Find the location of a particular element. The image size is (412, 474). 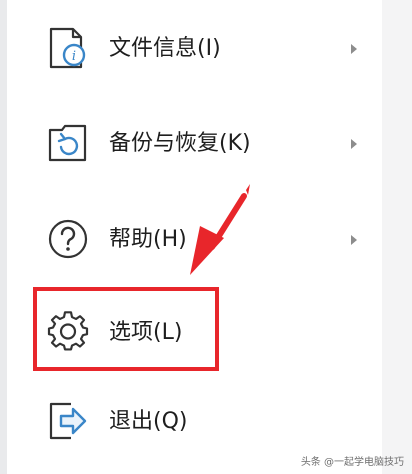

pointer-arrow-icon is located at coordinates (220, 229).